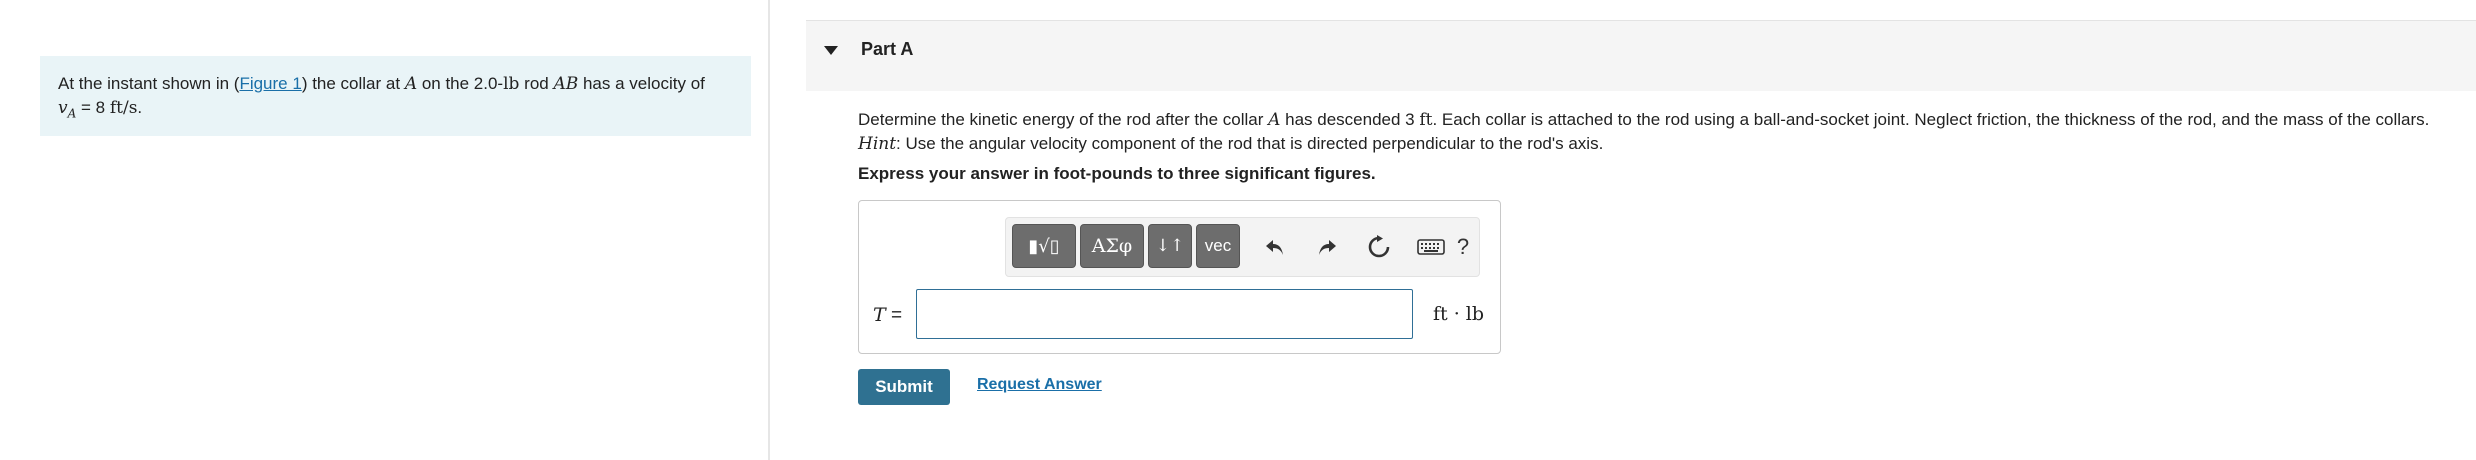 This screenshot has height=460, width=2476. I want to click on answer-variable-label: T =, so click(888, 315).